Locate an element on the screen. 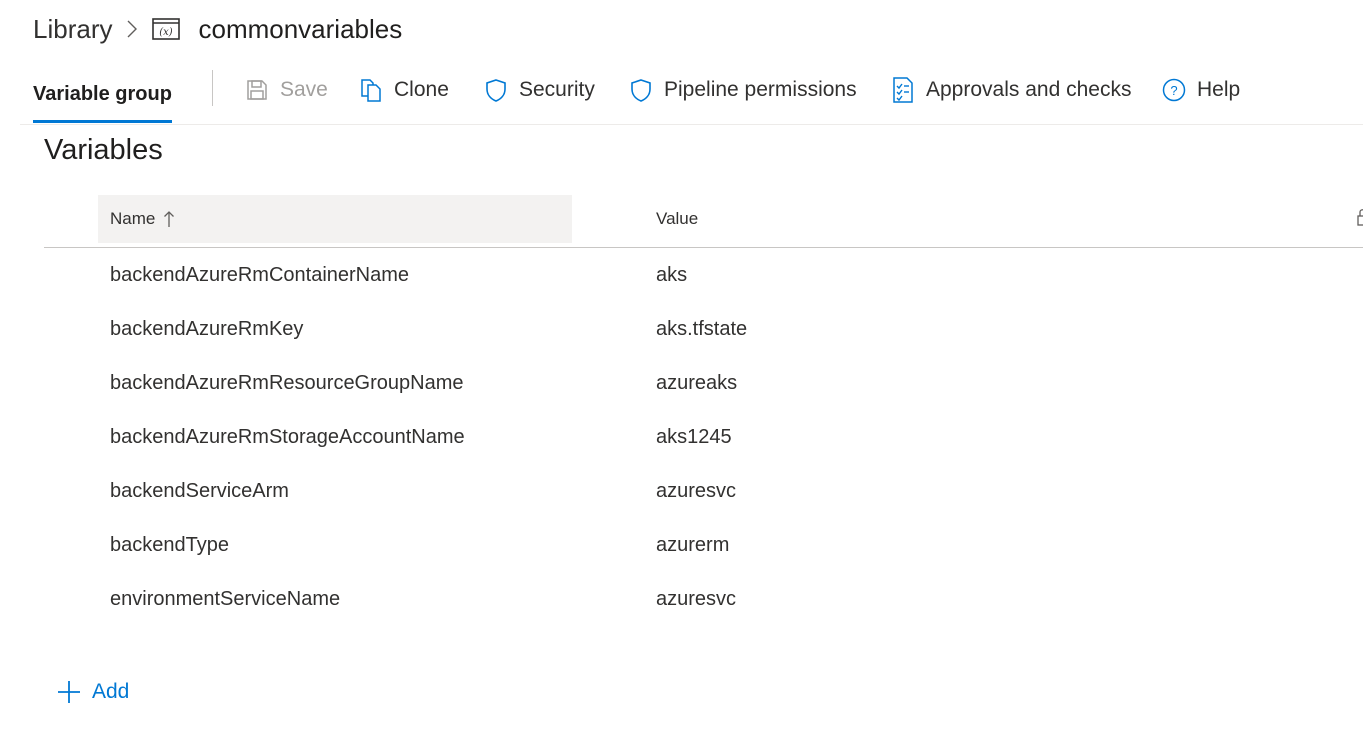 The width and height of the screenshot is (1363, 739). save-button: Save is located at coordinates (286, 90).